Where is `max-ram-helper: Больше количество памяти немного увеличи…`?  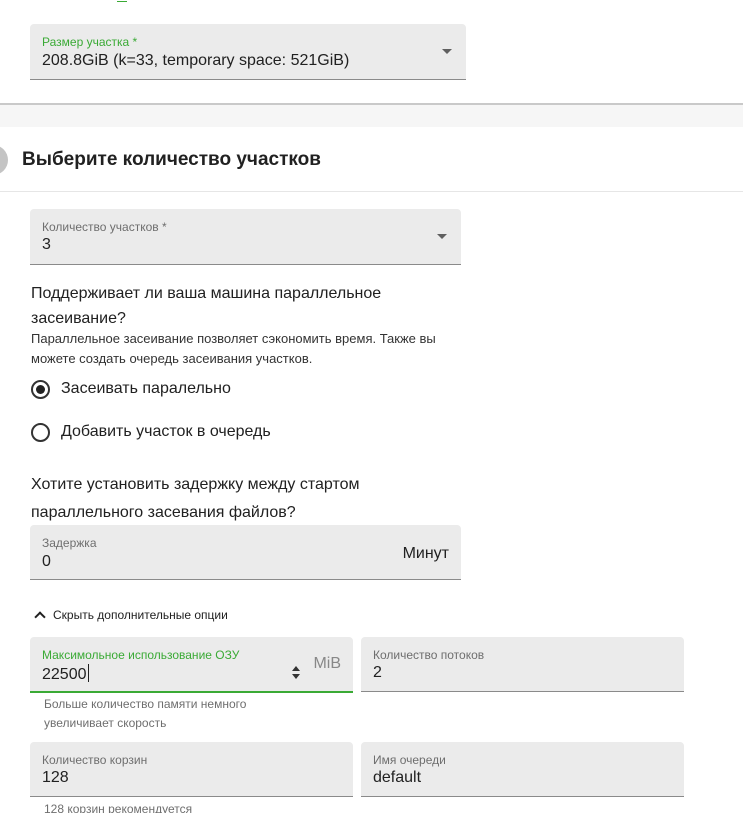 max-ram-helper: Больше количество памяти немного увеличи… is located at coordinates (145, 713).